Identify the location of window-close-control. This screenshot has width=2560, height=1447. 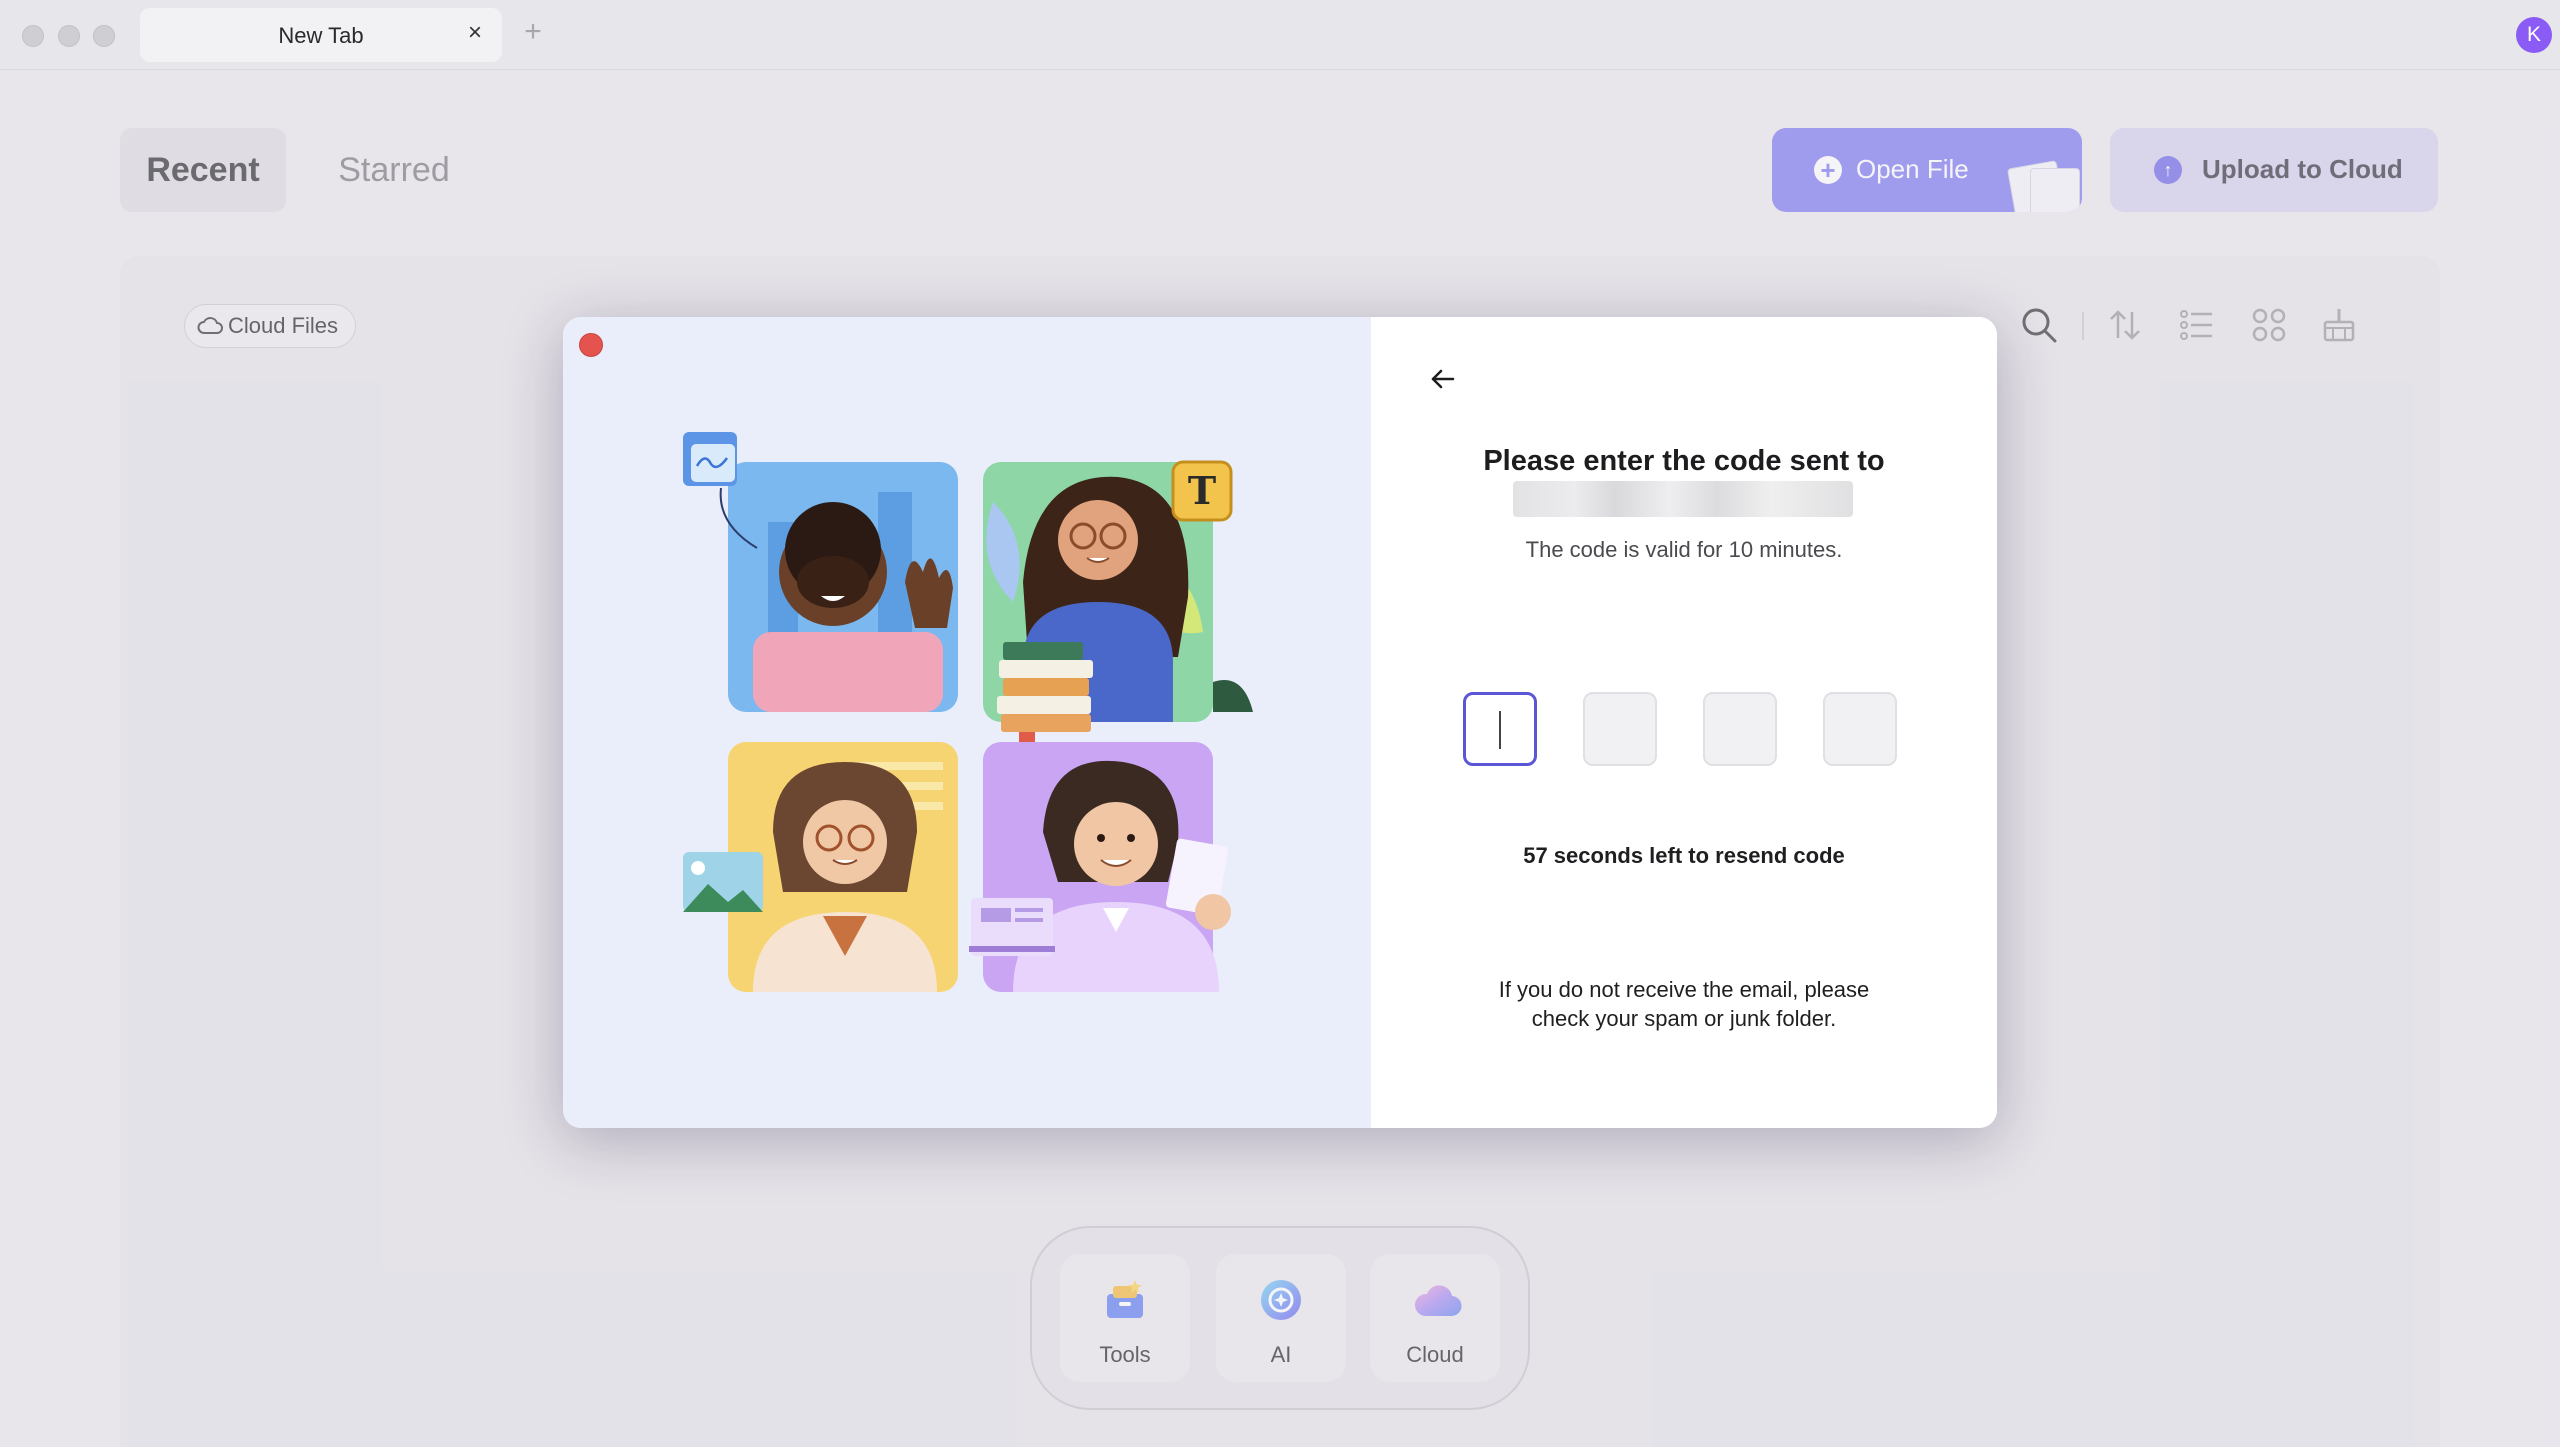
(33, 36).